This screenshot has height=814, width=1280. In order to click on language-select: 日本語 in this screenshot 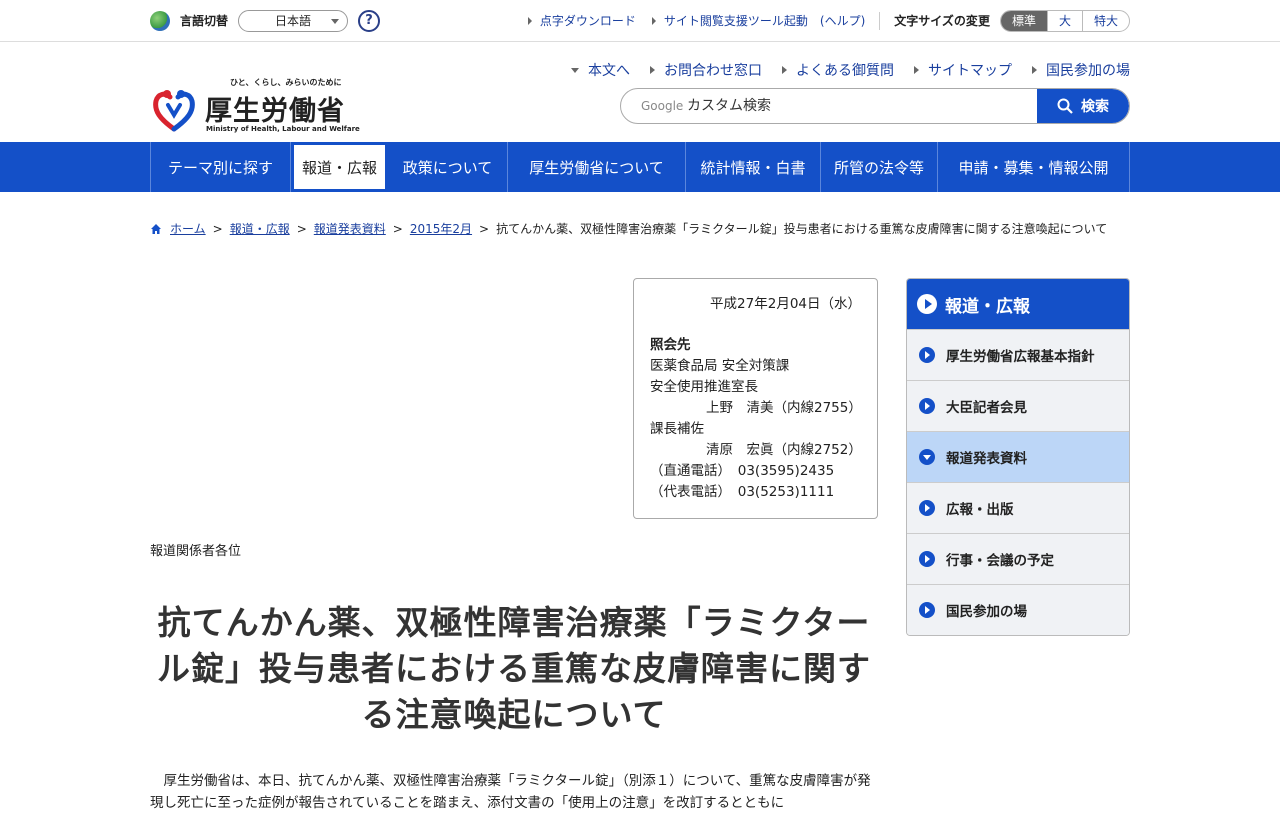, I will do `click(293, 20)`.